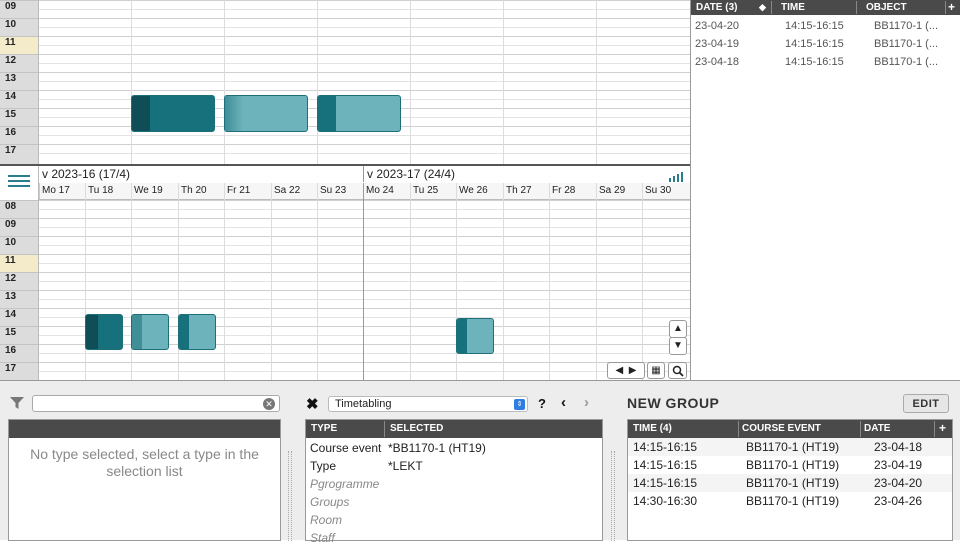 This screenshot has width=960, height=547. What do you see at coordinates (433, 191) in the screenshot?
I see `day-header: Tu 25` at bounding box center [433, 191].